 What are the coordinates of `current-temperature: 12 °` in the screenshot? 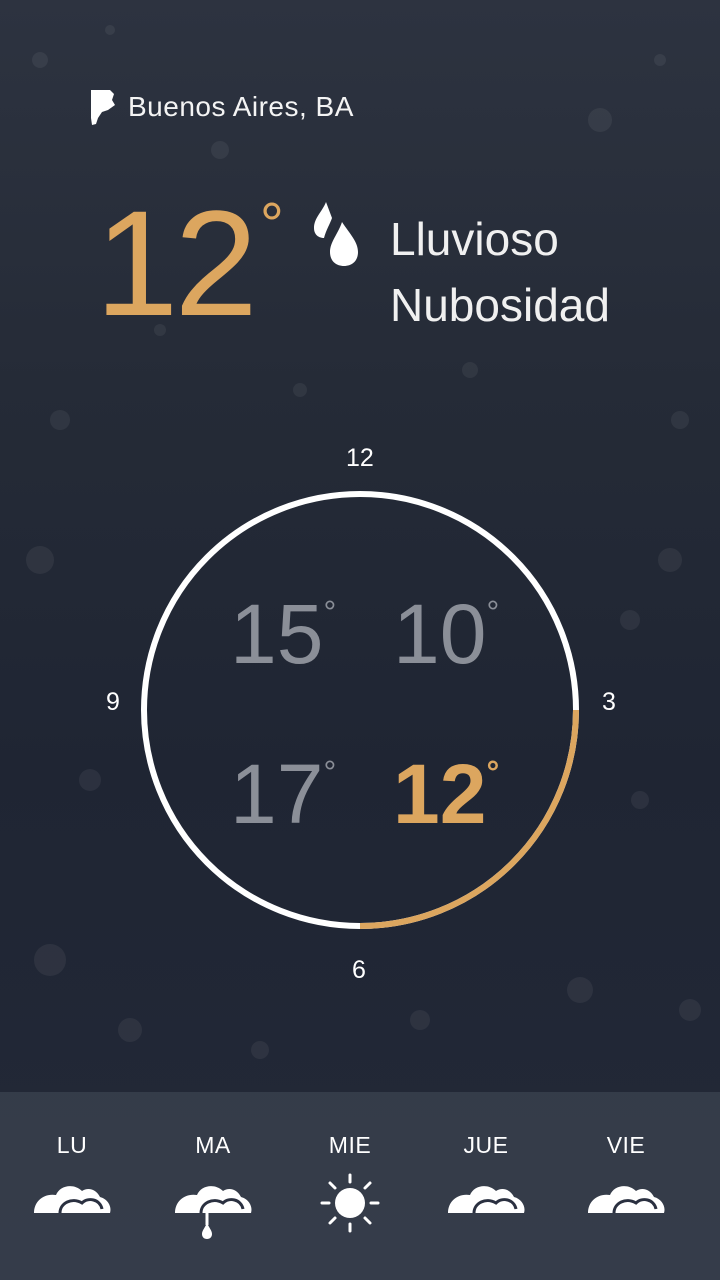 It's located at (189, 279).